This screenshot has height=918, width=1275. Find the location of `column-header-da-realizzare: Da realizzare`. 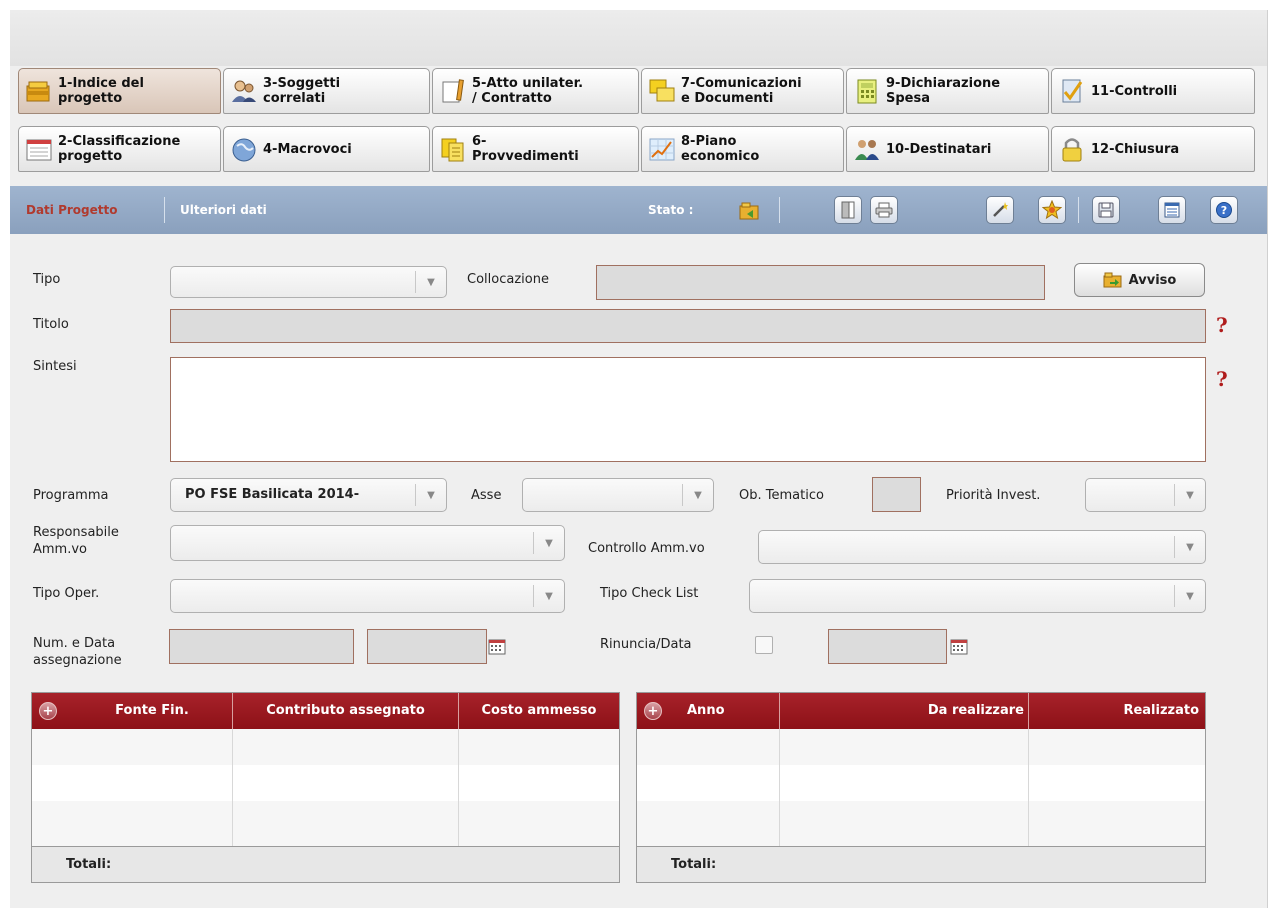

column-header-da-realizzare: Da realizzare is located at coordinates (903, 711).